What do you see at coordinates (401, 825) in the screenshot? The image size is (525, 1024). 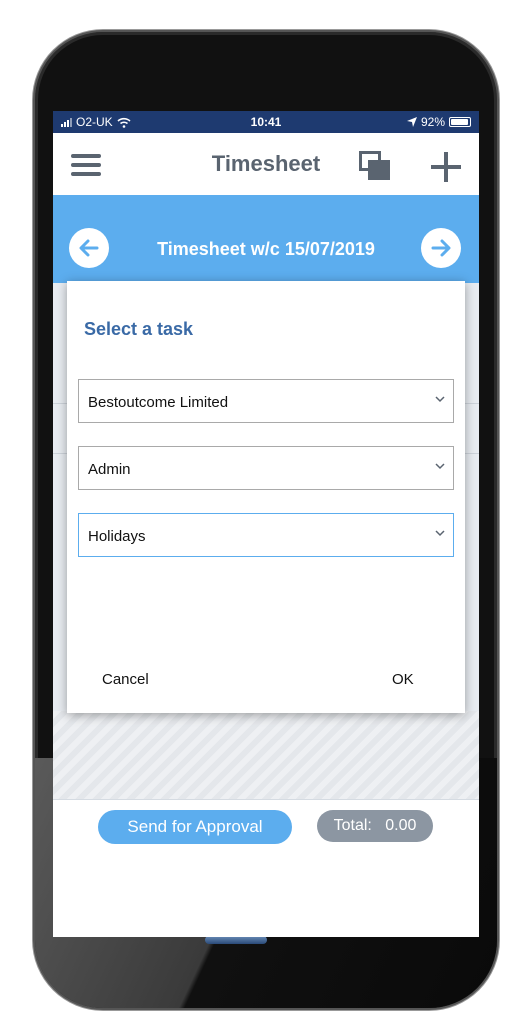 I see `total-value: 0.00` at bounding box center [401, 825].